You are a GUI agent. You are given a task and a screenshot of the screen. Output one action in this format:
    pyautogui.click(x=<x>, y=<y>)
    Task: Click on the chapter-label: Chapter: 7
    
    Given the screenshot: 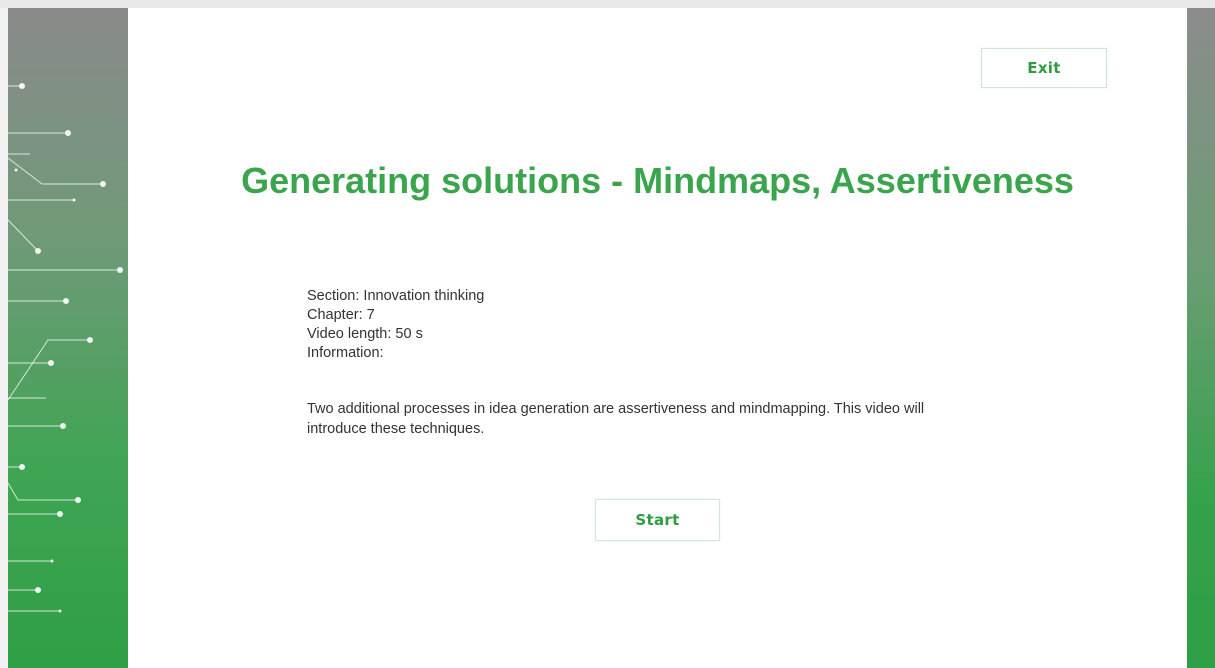 What is the action you would take?
    pyautogui.click(x=341, y=315)
    